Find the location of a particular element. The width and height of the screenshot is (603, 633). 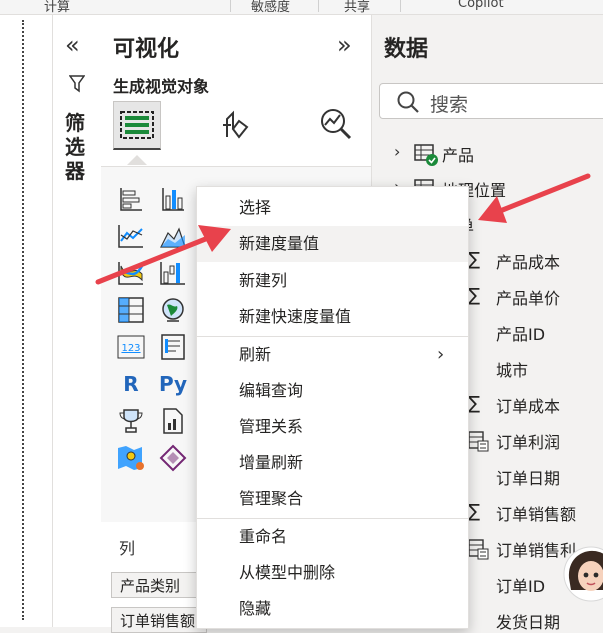

double-chevron-left-icon: « is located at coordinates (72, 45).